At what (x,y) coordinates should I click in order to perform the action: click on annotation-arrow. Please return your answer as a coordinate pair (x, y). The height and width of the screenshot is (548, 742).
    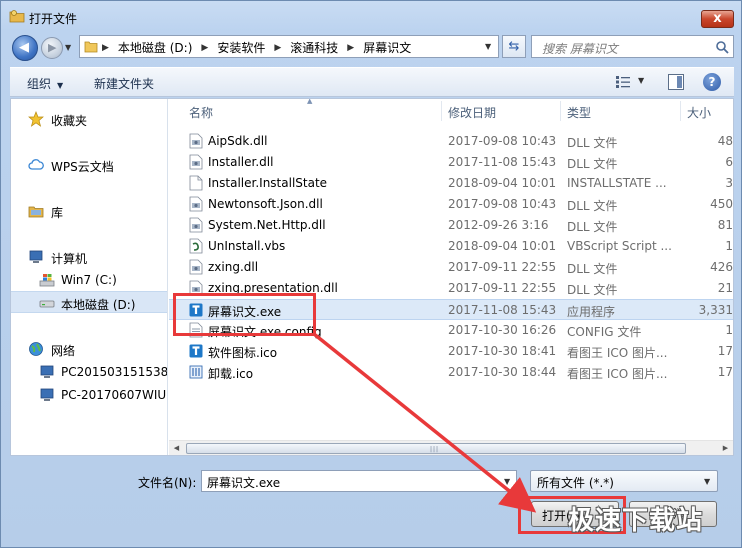
    Looking at the image, I should click on (424, 422).